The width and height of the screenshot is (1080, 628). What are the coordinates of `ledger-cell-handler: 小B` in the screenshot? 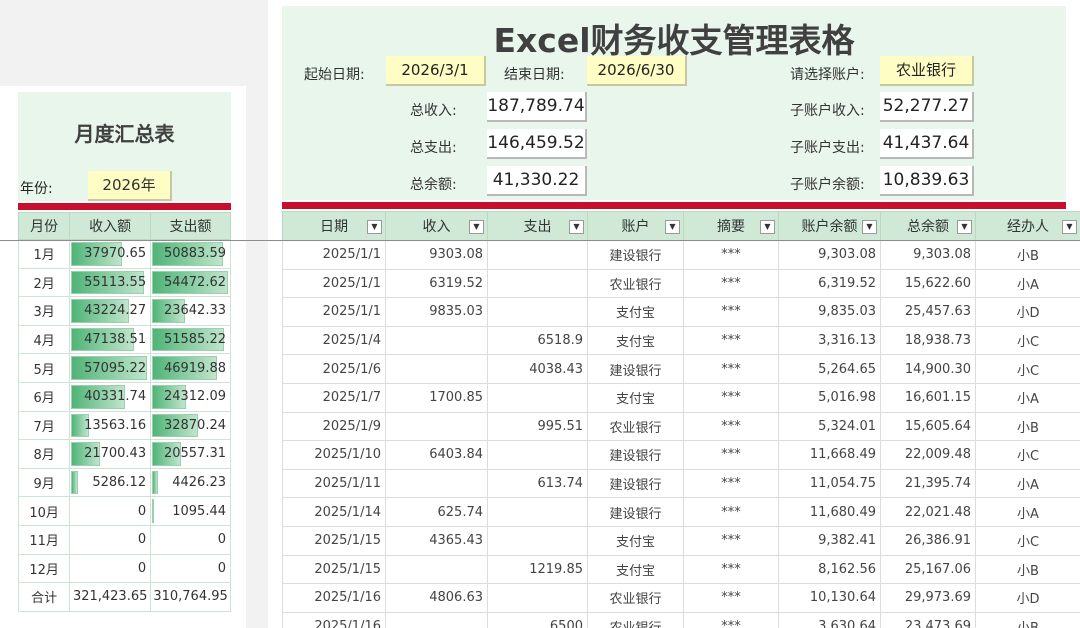 It's located at (1027, 569).